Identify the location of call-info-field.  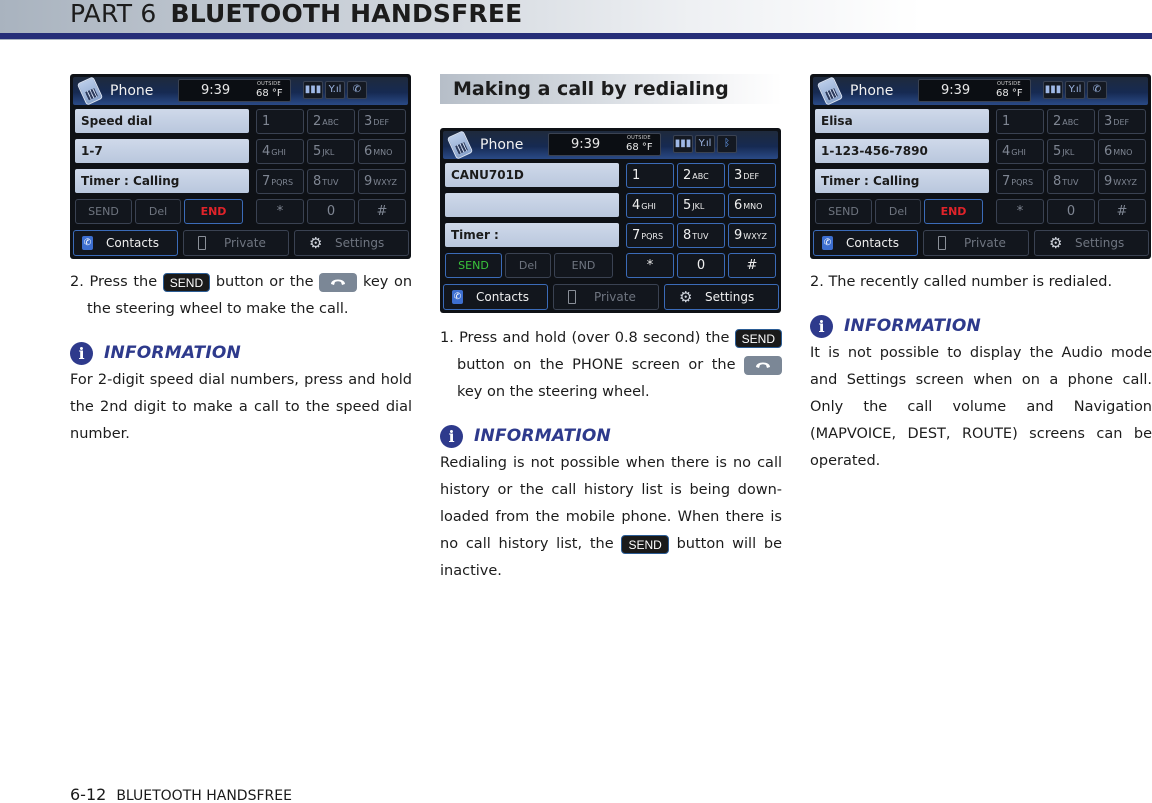
(532, 205).